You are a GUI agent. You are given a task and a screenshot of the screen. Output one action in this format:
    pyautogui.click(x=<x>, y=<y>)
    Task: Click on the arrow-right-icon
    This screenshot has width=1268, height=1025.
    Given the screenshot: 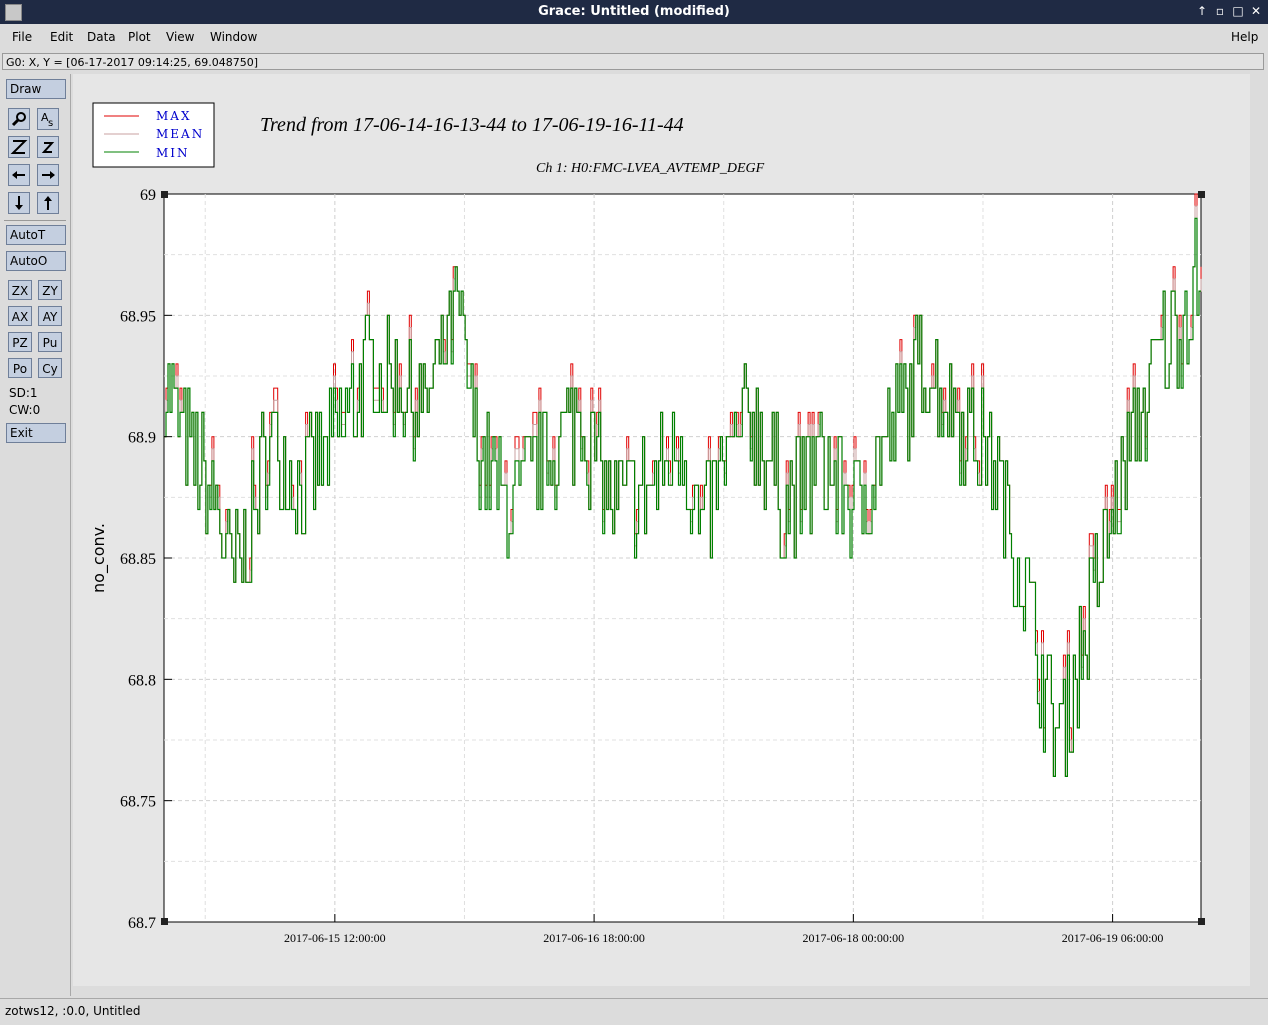 What is the action you would take?
    pyautogui.click(x=48, y=175)
    